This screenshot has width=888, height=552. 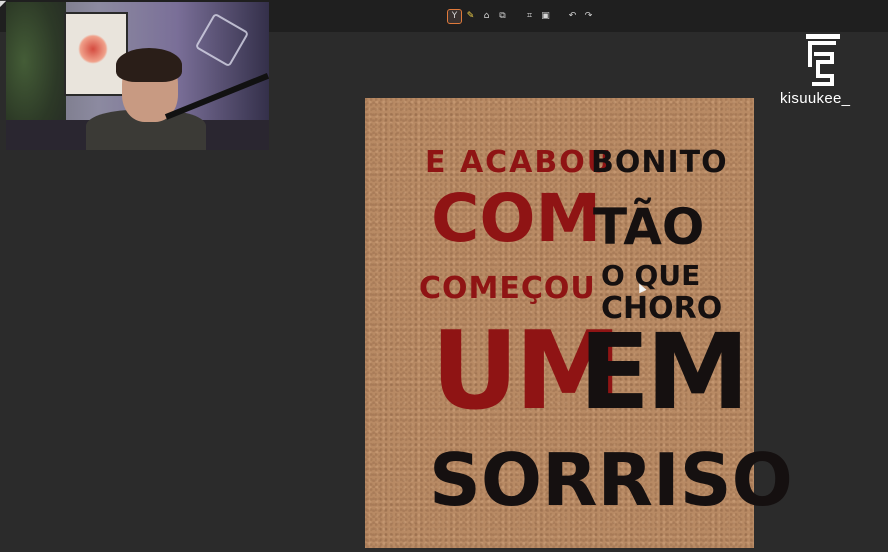 I want to click on poster-text-comecou: COMEÇOU, so click(x=507, y=288).